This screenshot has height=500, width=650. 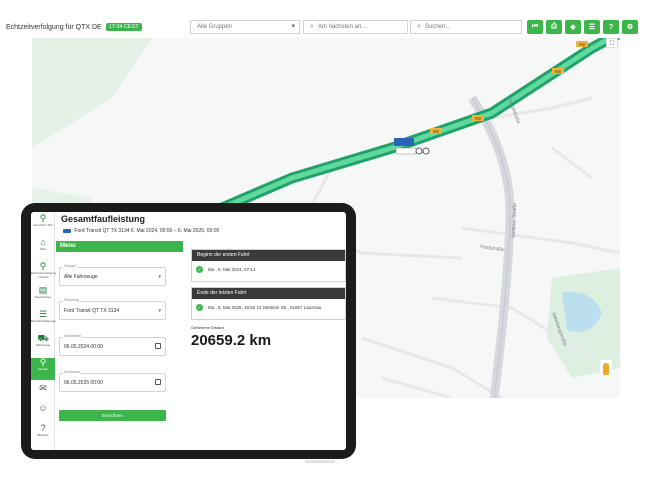 I want to click on sidebar-item-vehicles: ⛟ Fahrzeuge, so click(x=43, y=345).